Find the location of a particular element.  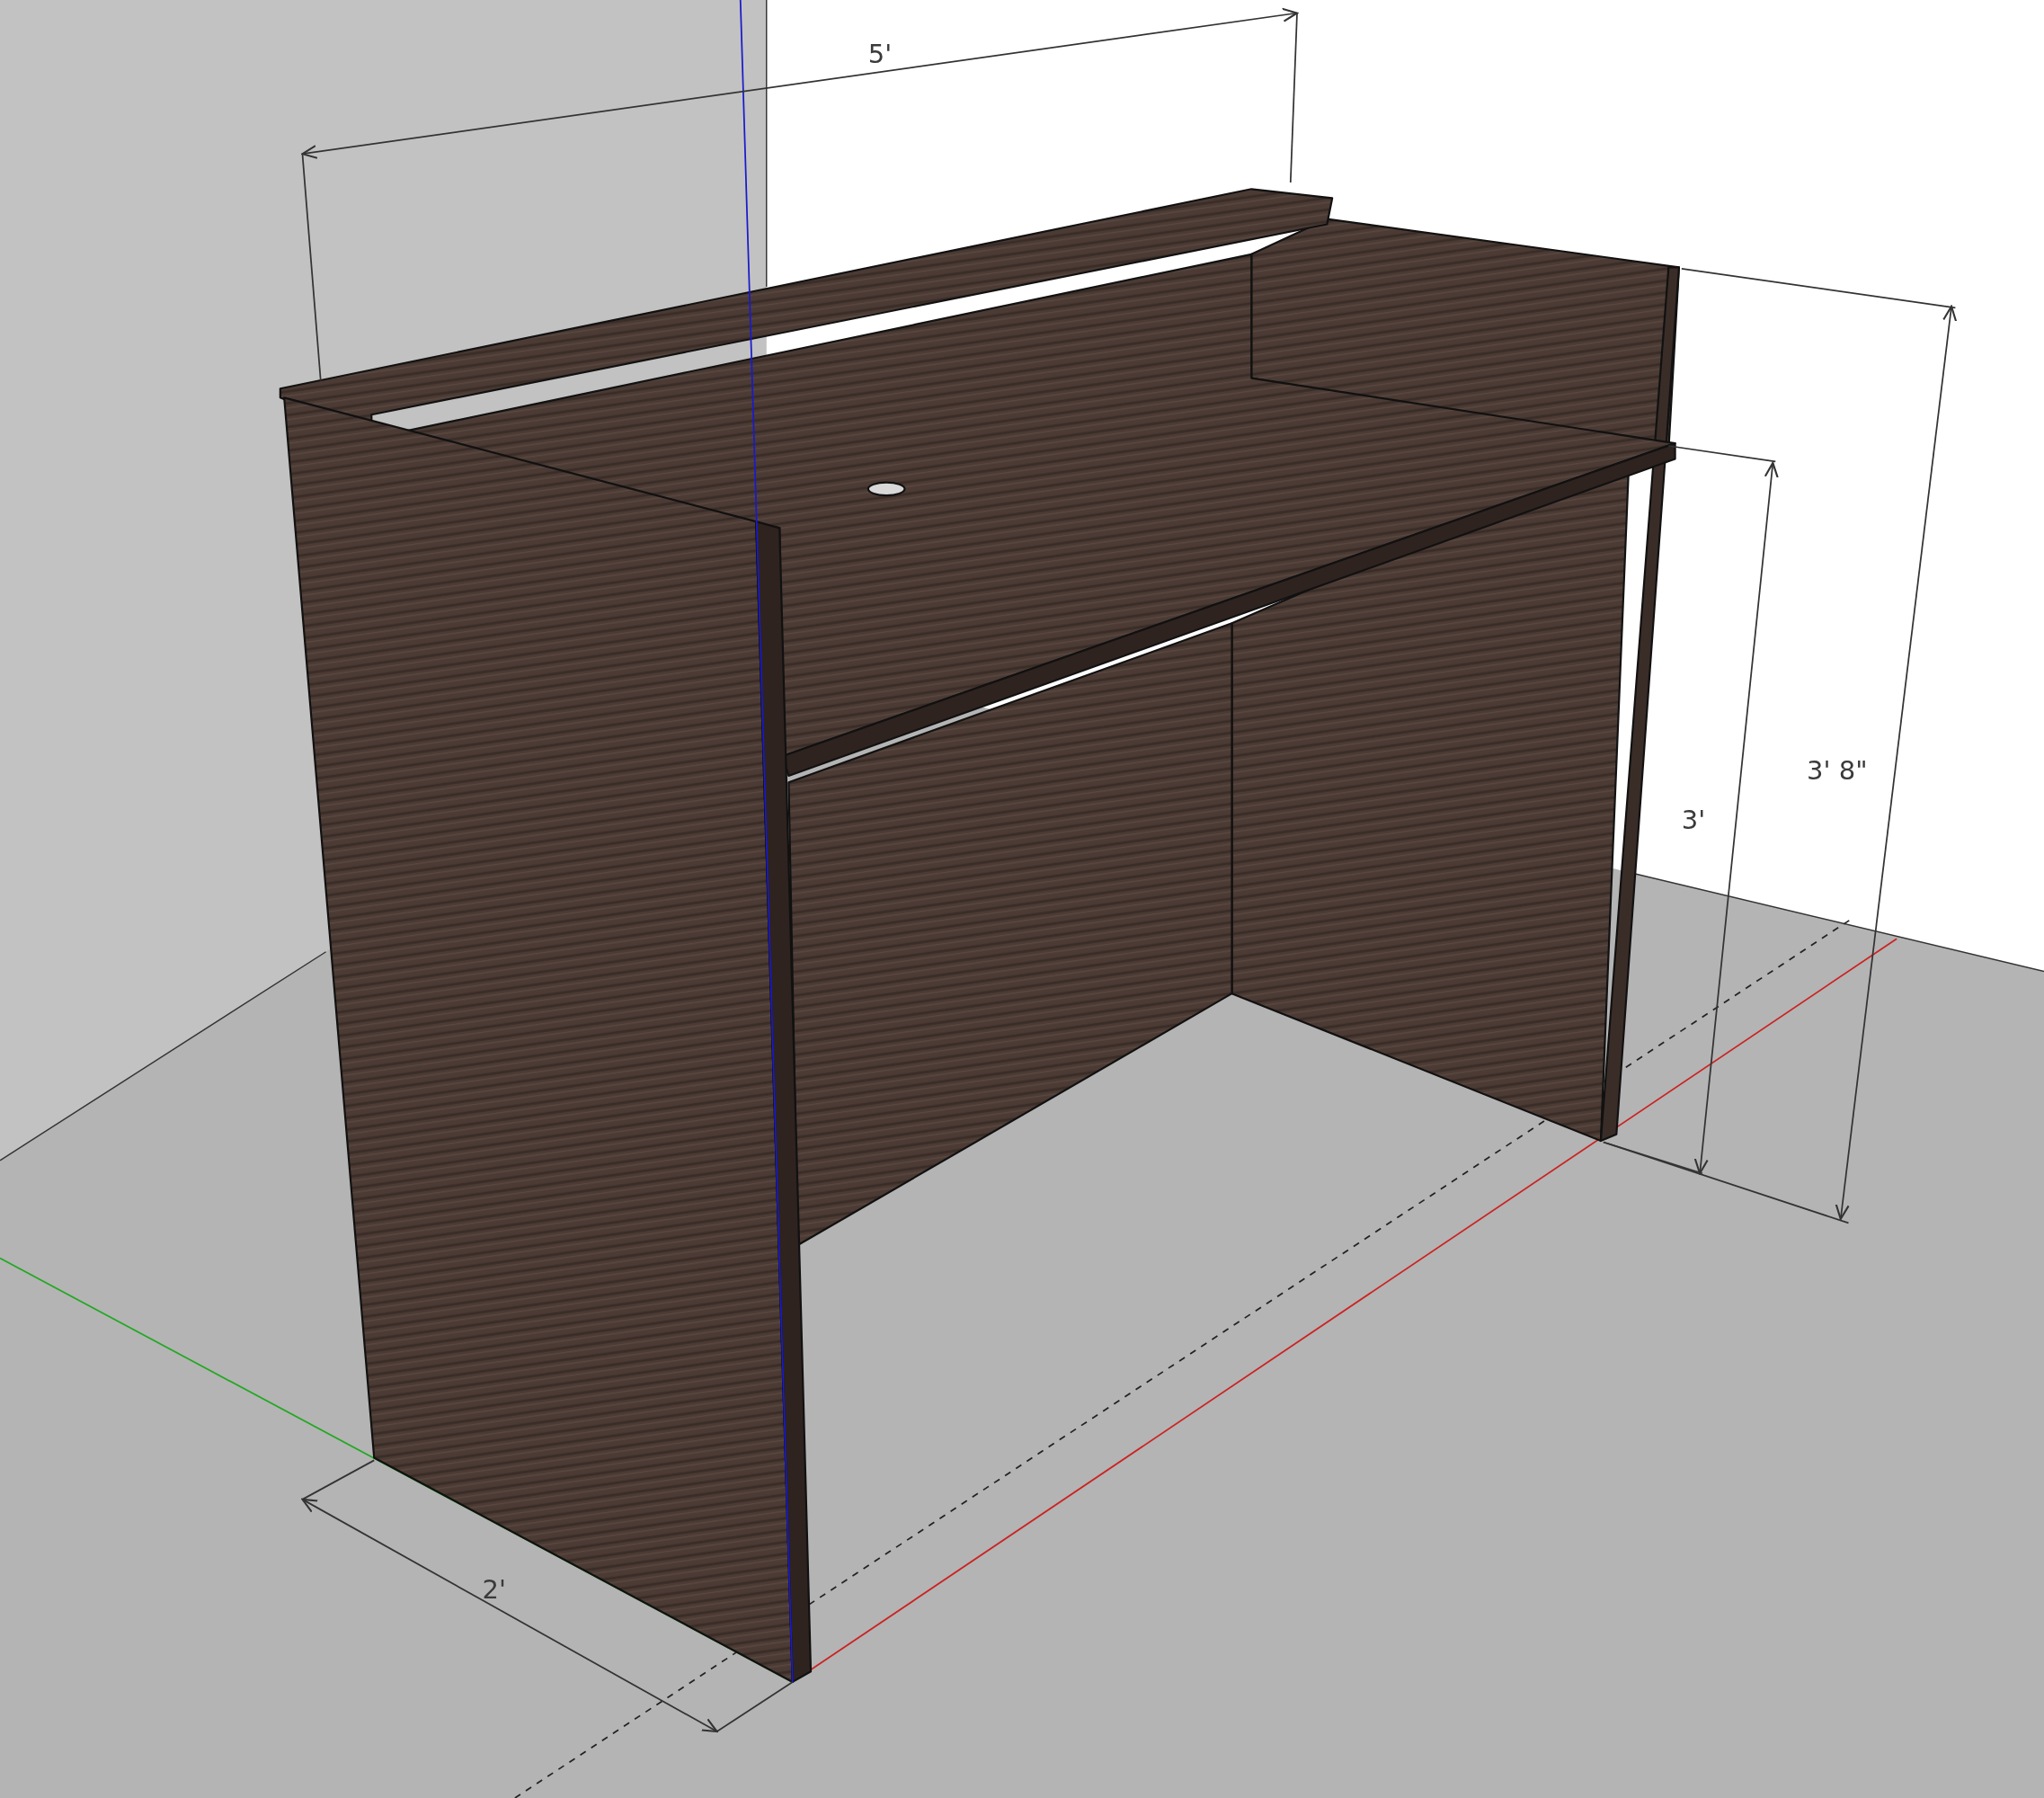

dimension-label: 3' is located at coordinates (1693, 820).